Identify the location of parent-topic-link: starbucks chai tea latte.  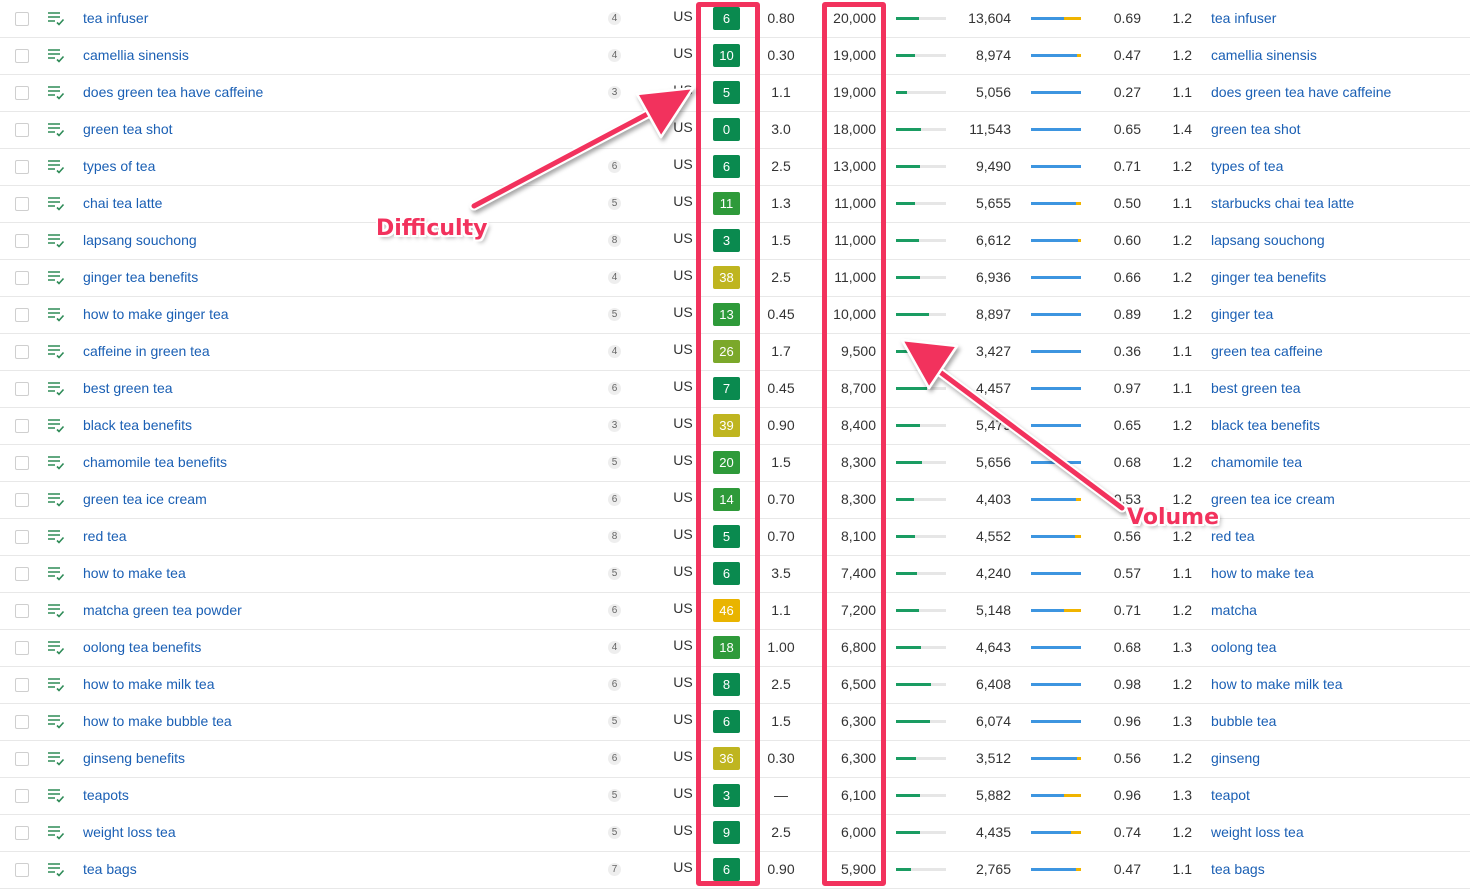
(1282, 203).